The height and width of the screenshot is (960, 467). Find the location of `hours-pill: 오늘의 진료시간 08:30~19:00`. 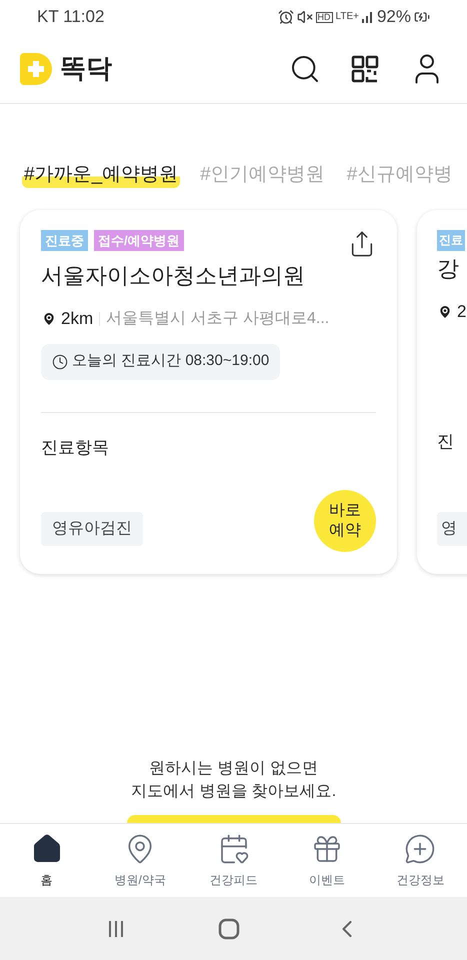

hours-pill: 오늘의 진료시간 08:30~19:00 is located at coordinates (160, 362).